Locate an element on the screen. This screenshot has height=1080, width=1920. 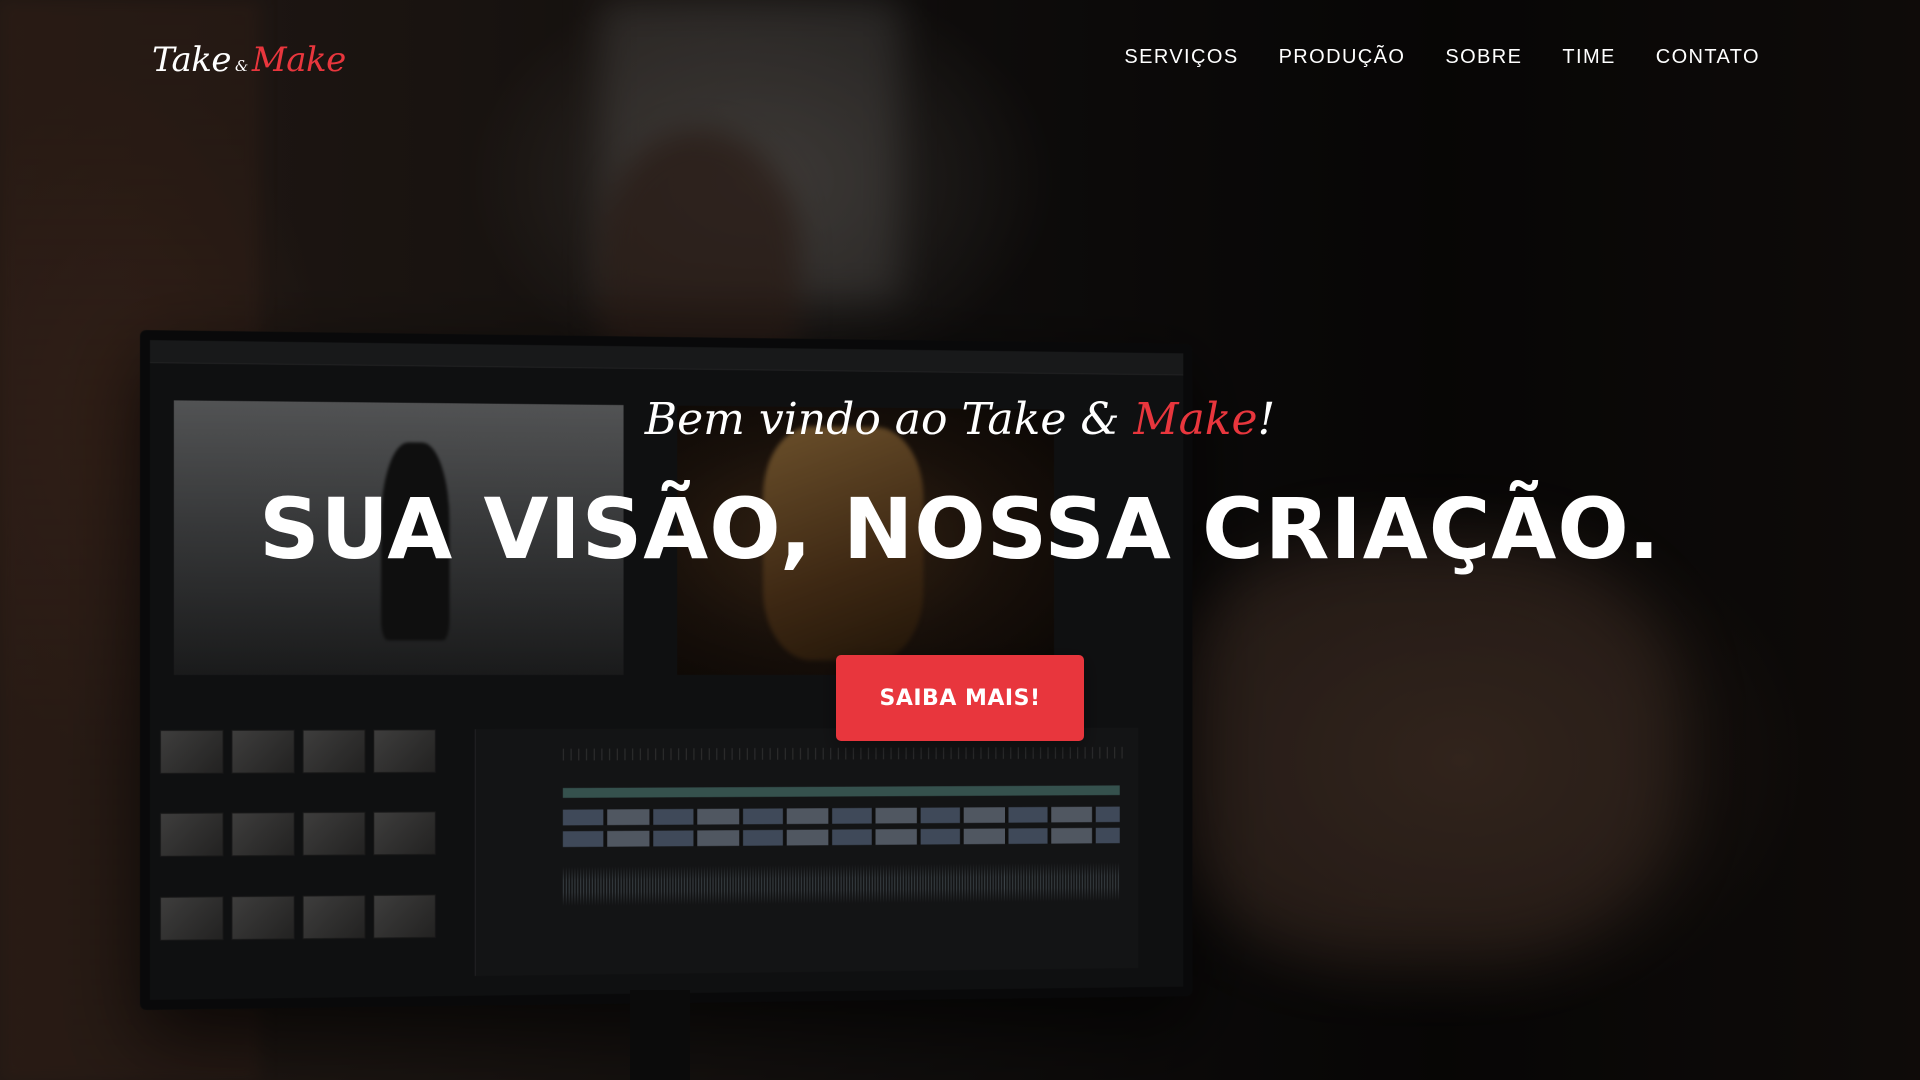
logo-ampersand: & is located at coordinates (241, 66).